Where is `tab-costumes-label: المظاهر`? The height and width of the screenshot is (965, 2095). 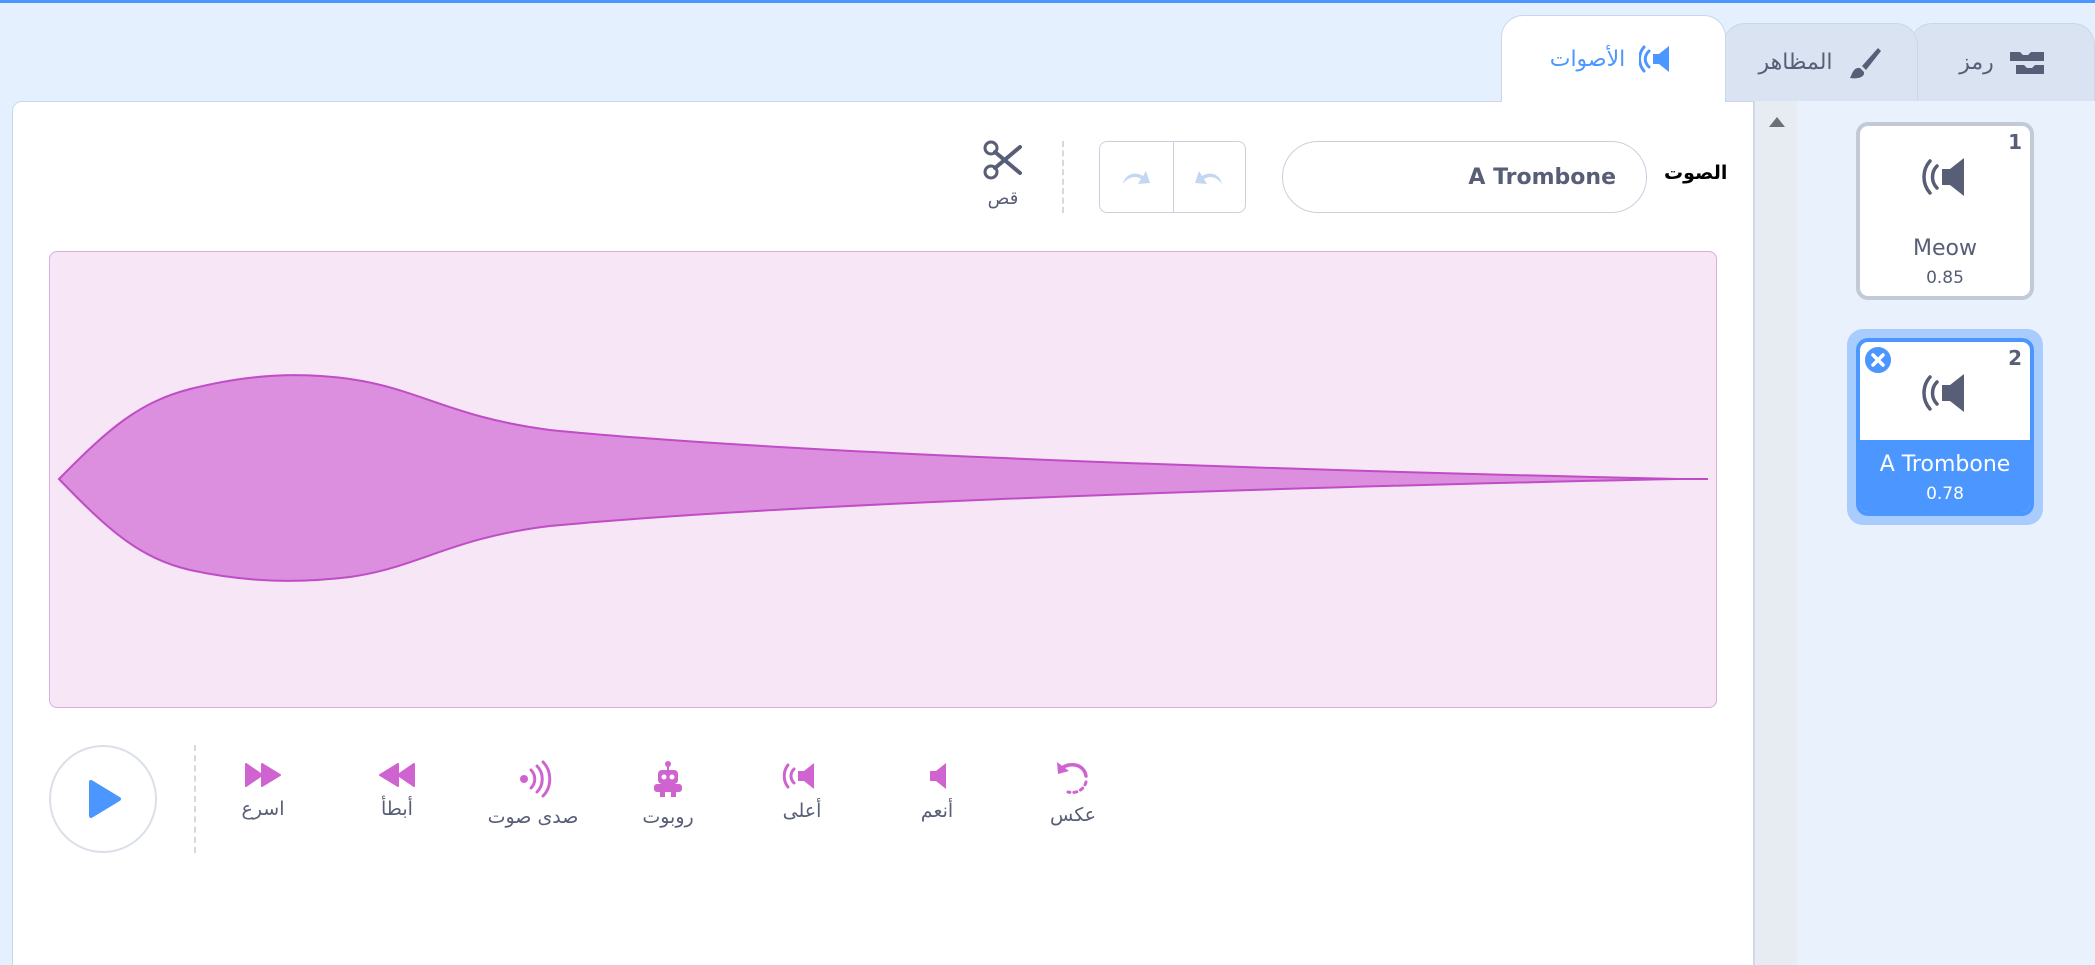 tab-costumes-label: المظاهر is located at coordinates (1795, 62).